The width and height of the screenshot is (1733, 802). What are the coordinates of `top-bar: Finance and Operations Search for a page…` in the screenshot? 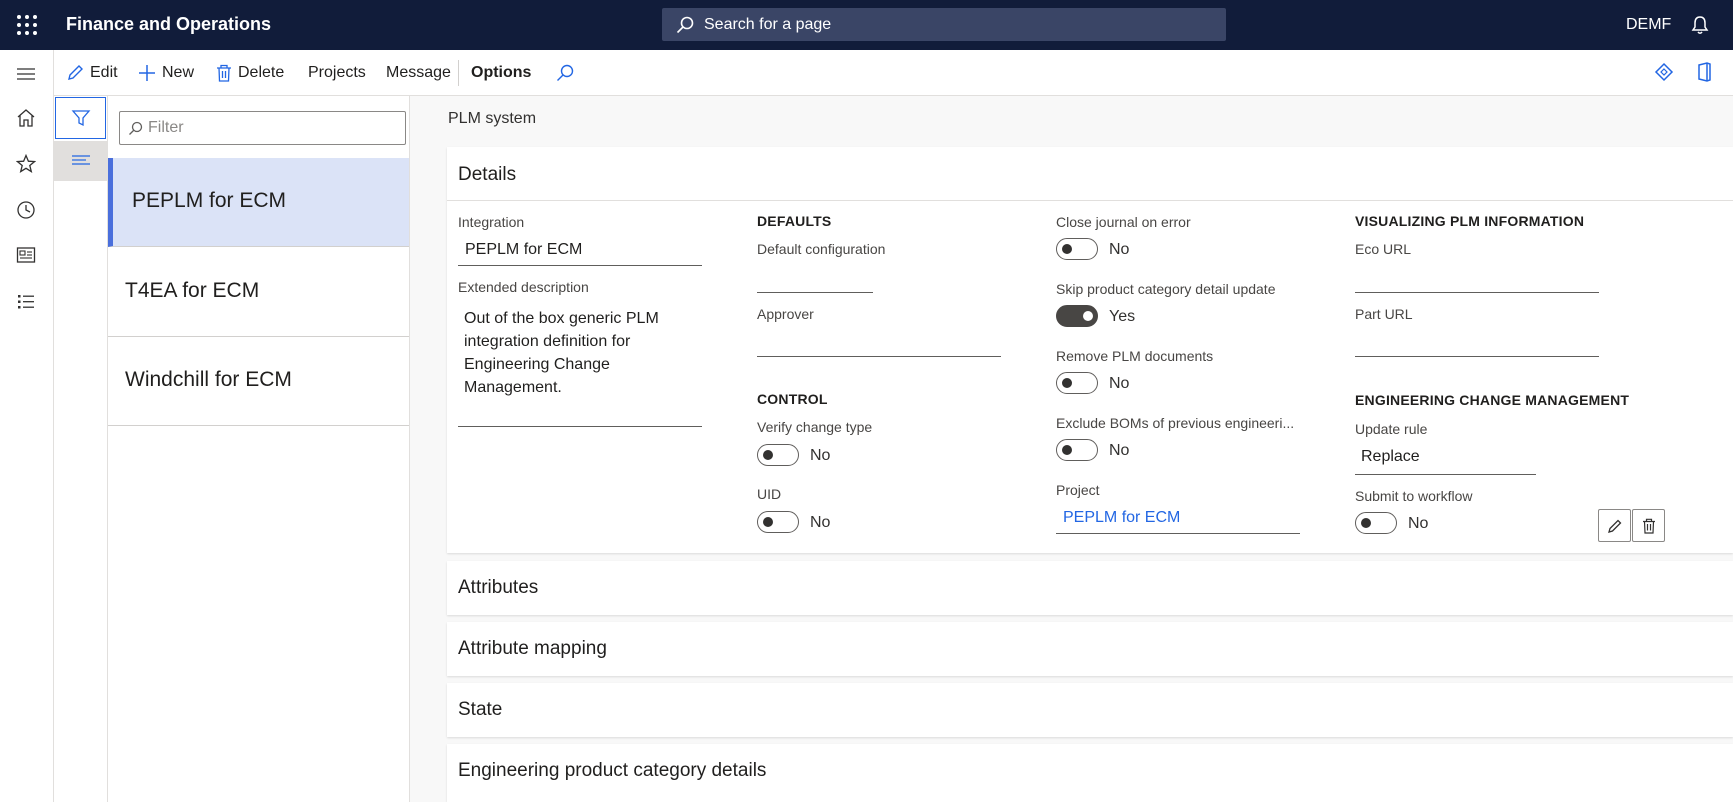 It's located at (866, 25).